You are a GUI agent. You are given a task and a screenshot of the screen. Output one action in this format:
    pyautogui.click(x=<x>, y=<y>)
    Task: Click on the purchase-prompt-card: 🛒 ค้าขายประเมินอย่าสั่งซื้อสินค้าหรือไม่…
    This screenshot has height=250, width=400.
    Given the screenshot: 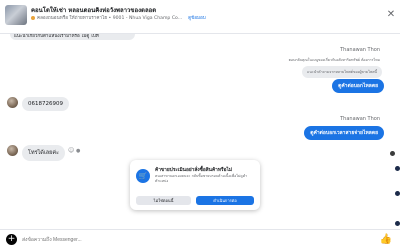 What is the action you would take?
    pyautogui.click(x=195, y=185)
    